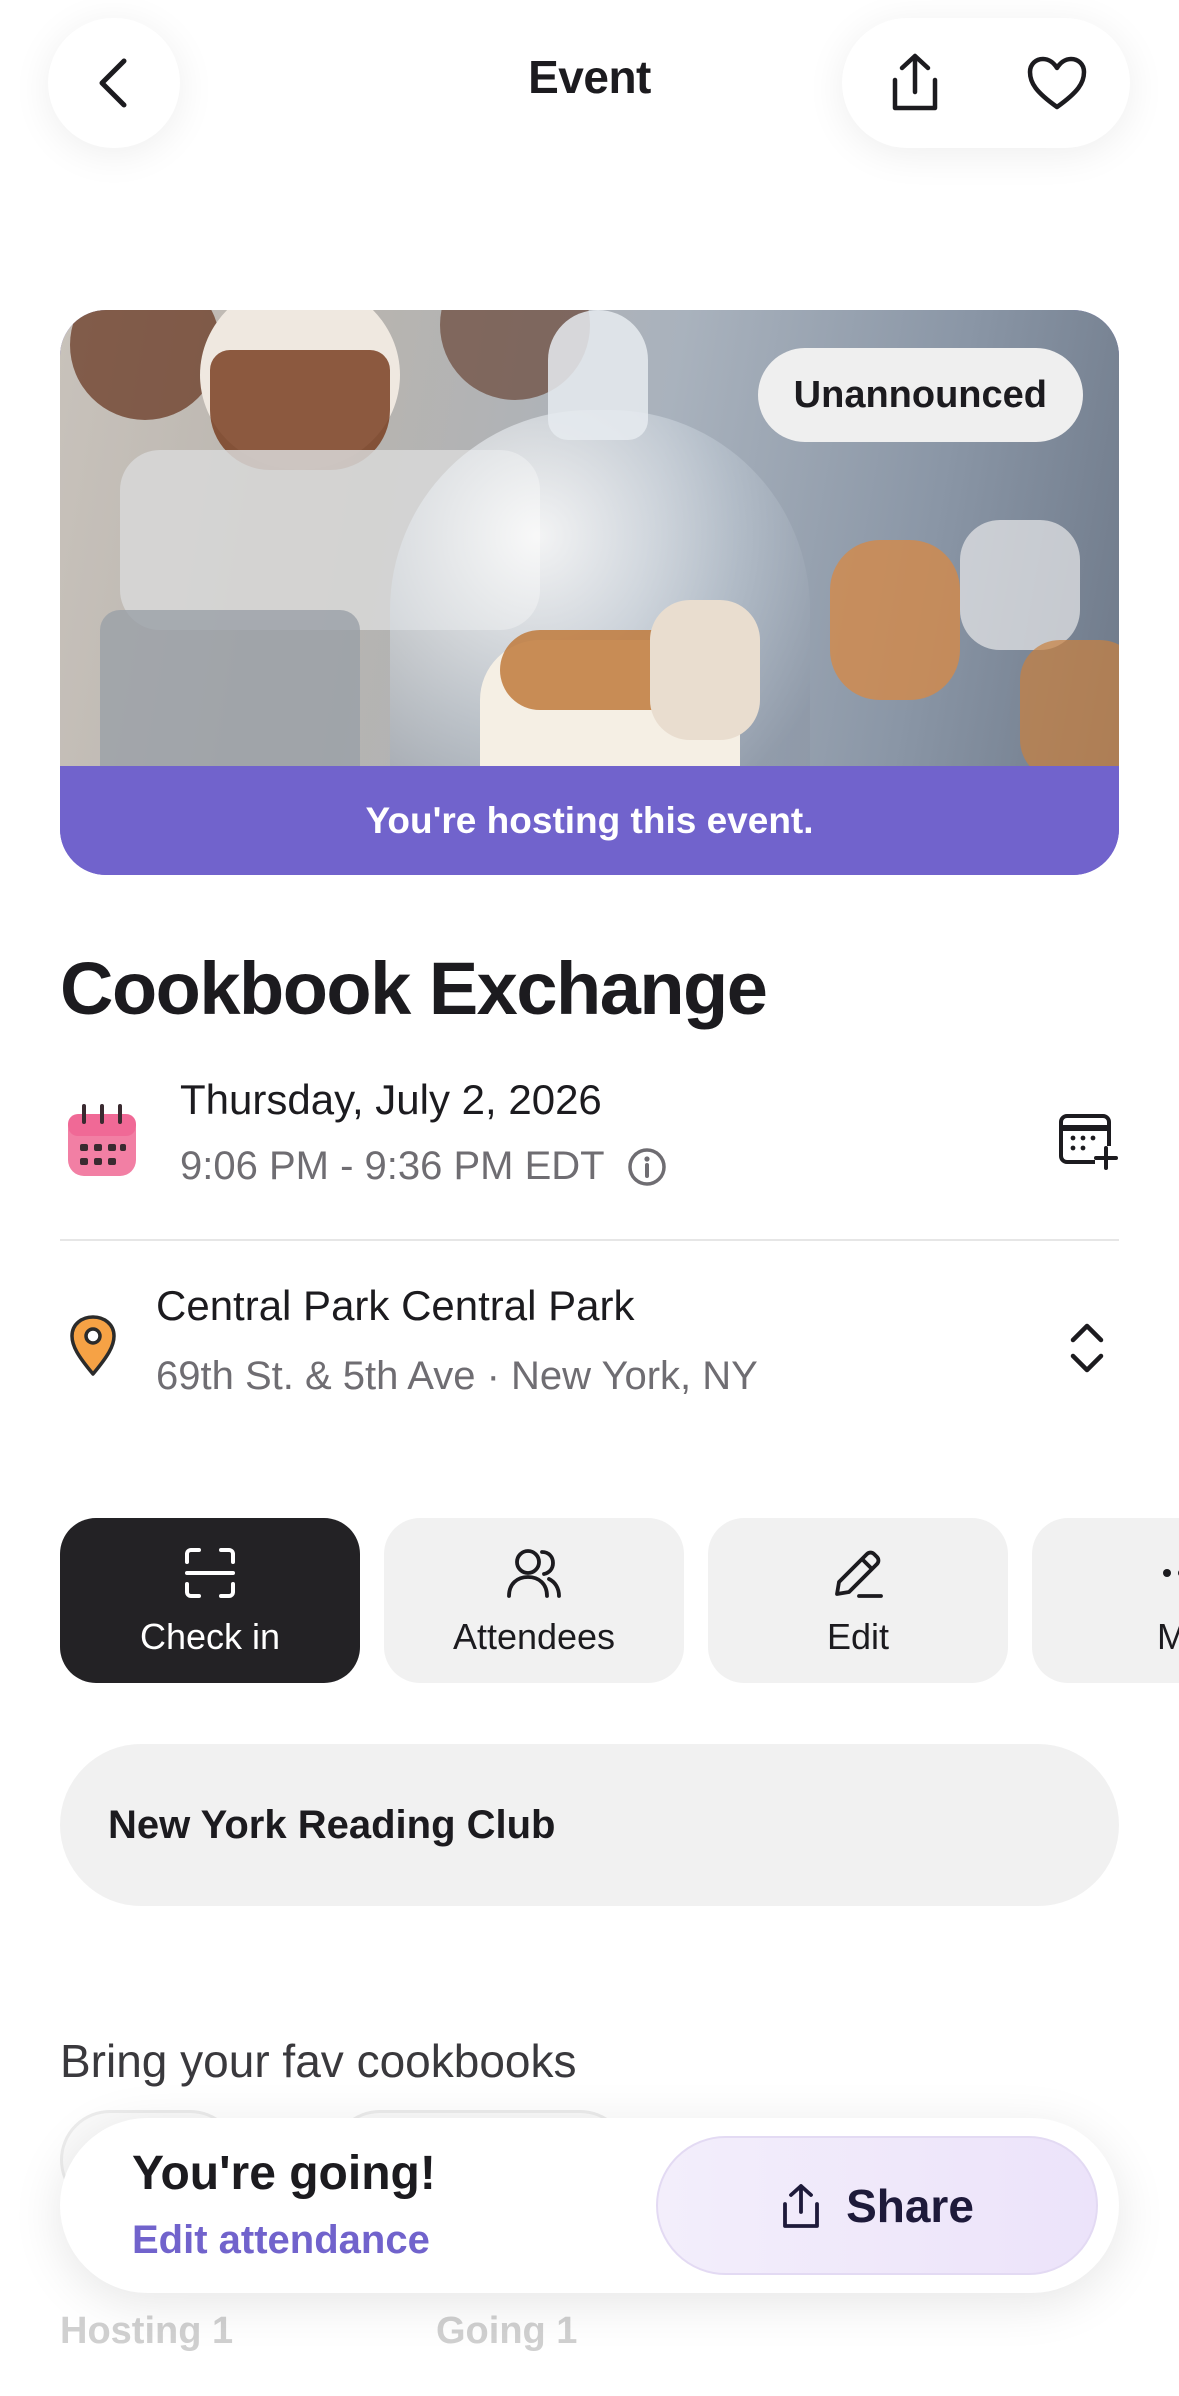 This screenshot has height=2396, width=1179. I want to click on add-to-calendar-icon, so click(1088, 1141).